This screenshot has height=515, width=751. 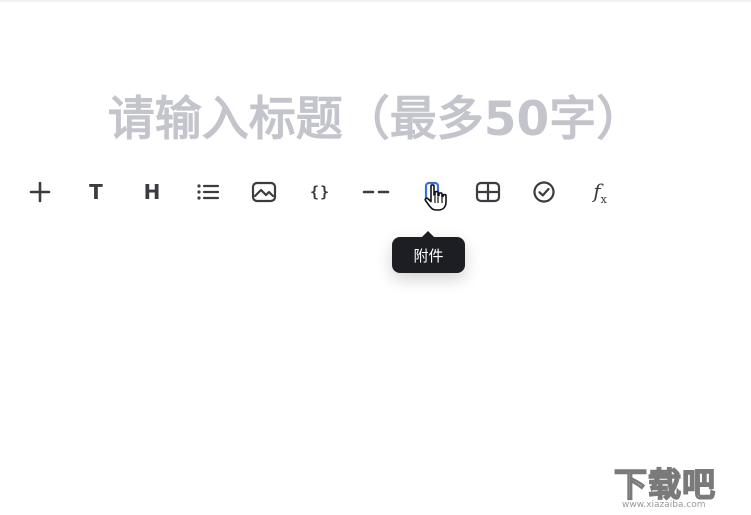 I want to click on watermark-text: 下载吧, so click(x=664, y=484).